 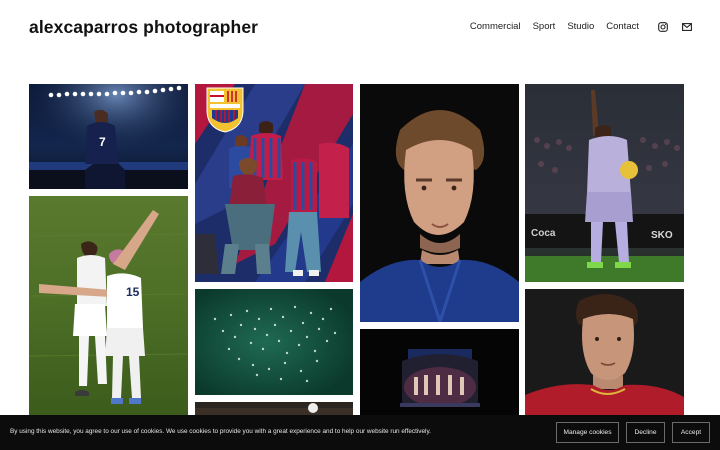 What do you see at coordinates (645, 432) in the screenshot?
I see `decline-cookies-button: Decline` at bounding box center [645, 432].